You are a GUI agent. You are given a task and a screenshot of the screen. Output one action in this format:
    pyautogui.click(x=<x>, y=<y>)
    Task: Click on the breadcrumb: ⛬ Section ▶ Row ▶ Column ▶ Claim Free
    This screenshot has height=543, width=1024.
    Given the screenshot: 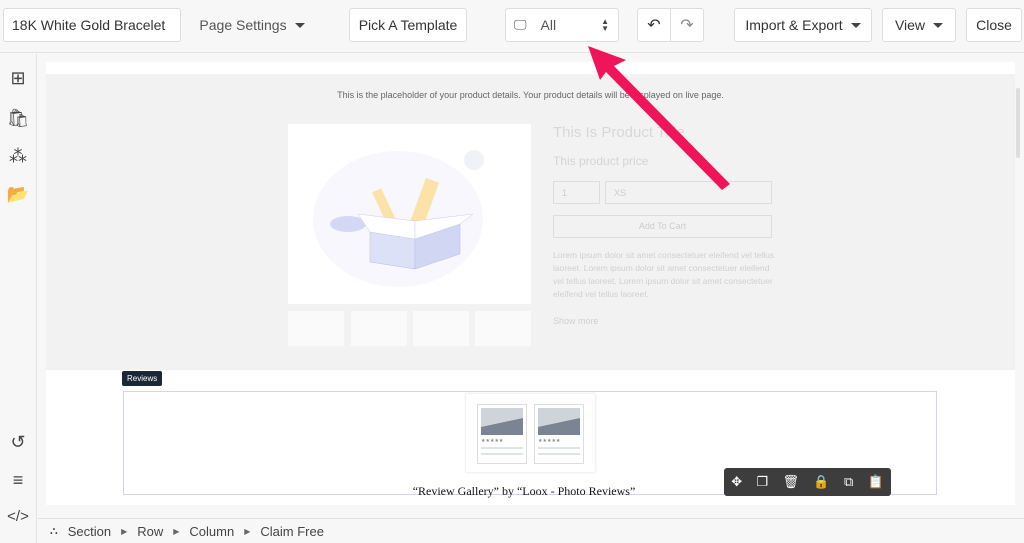 What is the action you would take?
    pyautogui.click(x=531, y=530)
    